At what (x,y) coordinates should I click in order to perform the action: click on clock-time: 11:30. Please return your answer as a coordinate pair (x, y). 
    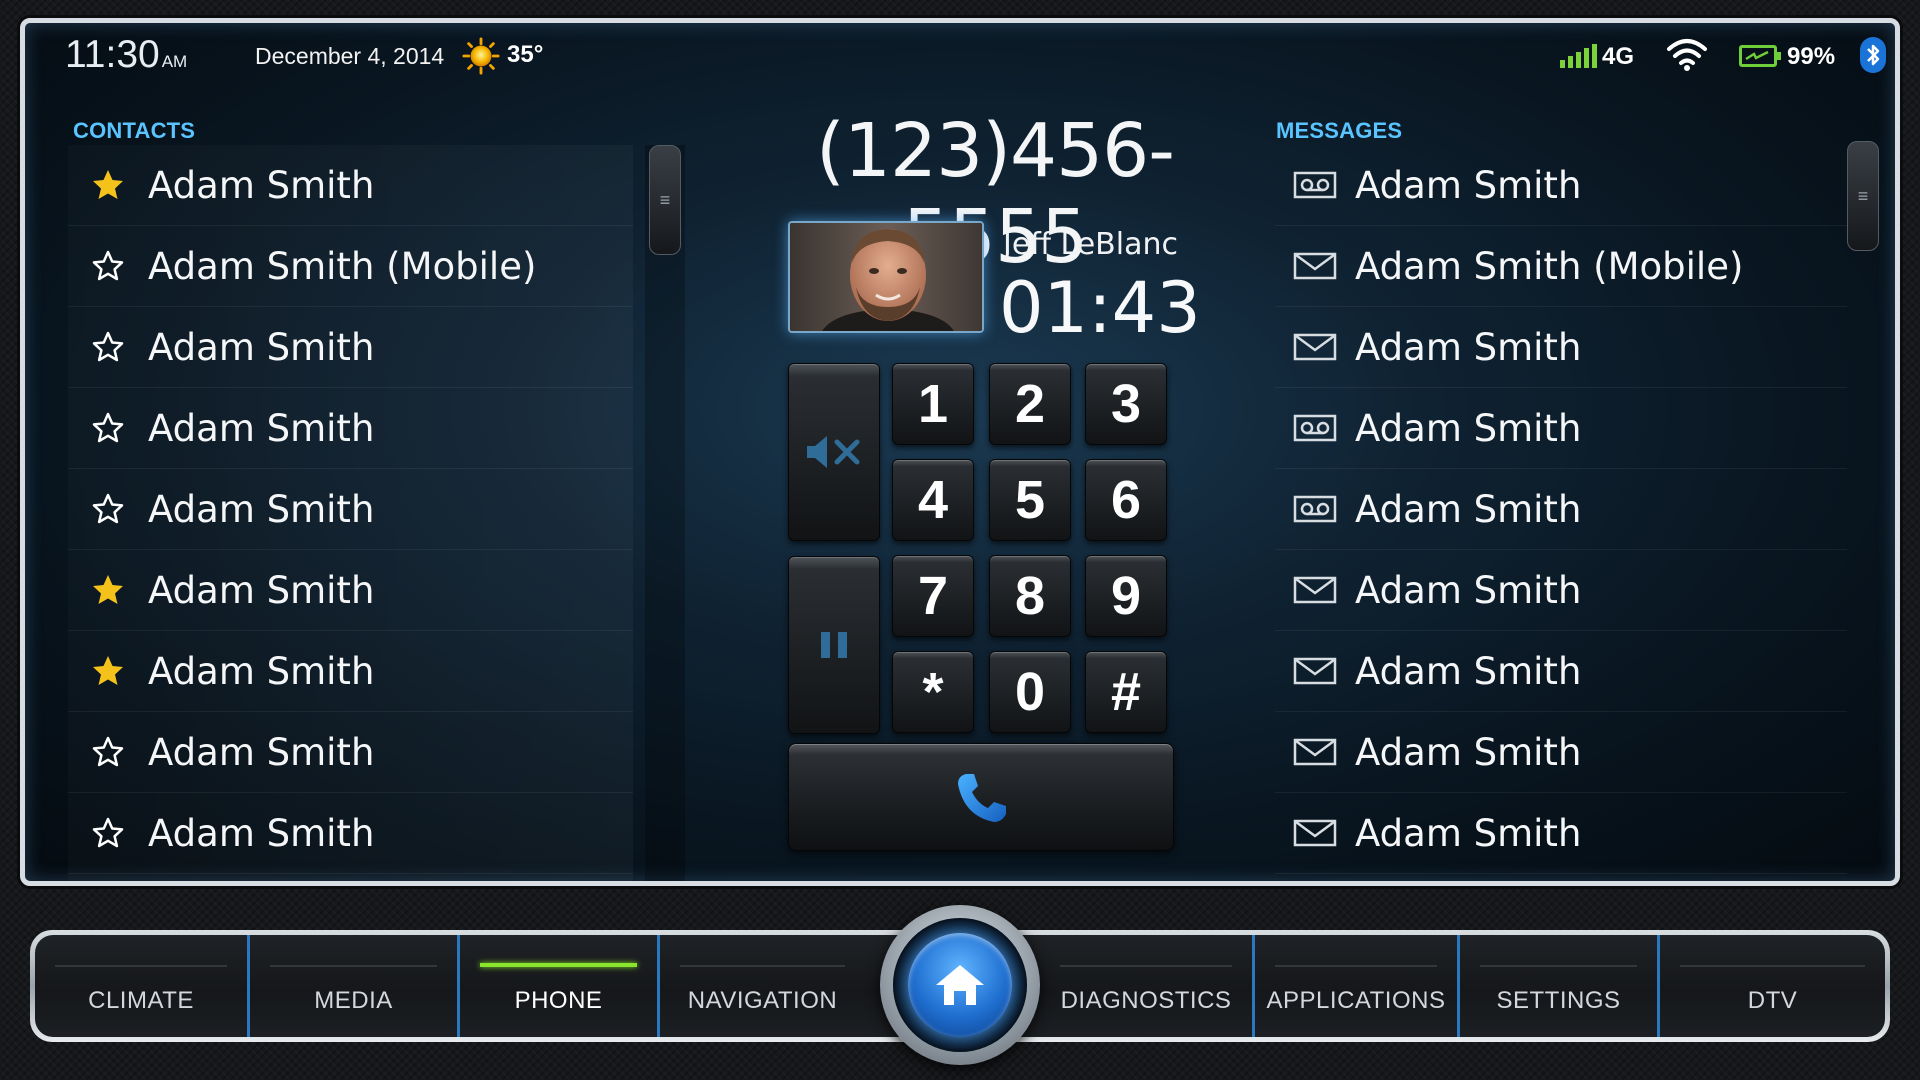
    Looking at the image, I should click on (112, 54).